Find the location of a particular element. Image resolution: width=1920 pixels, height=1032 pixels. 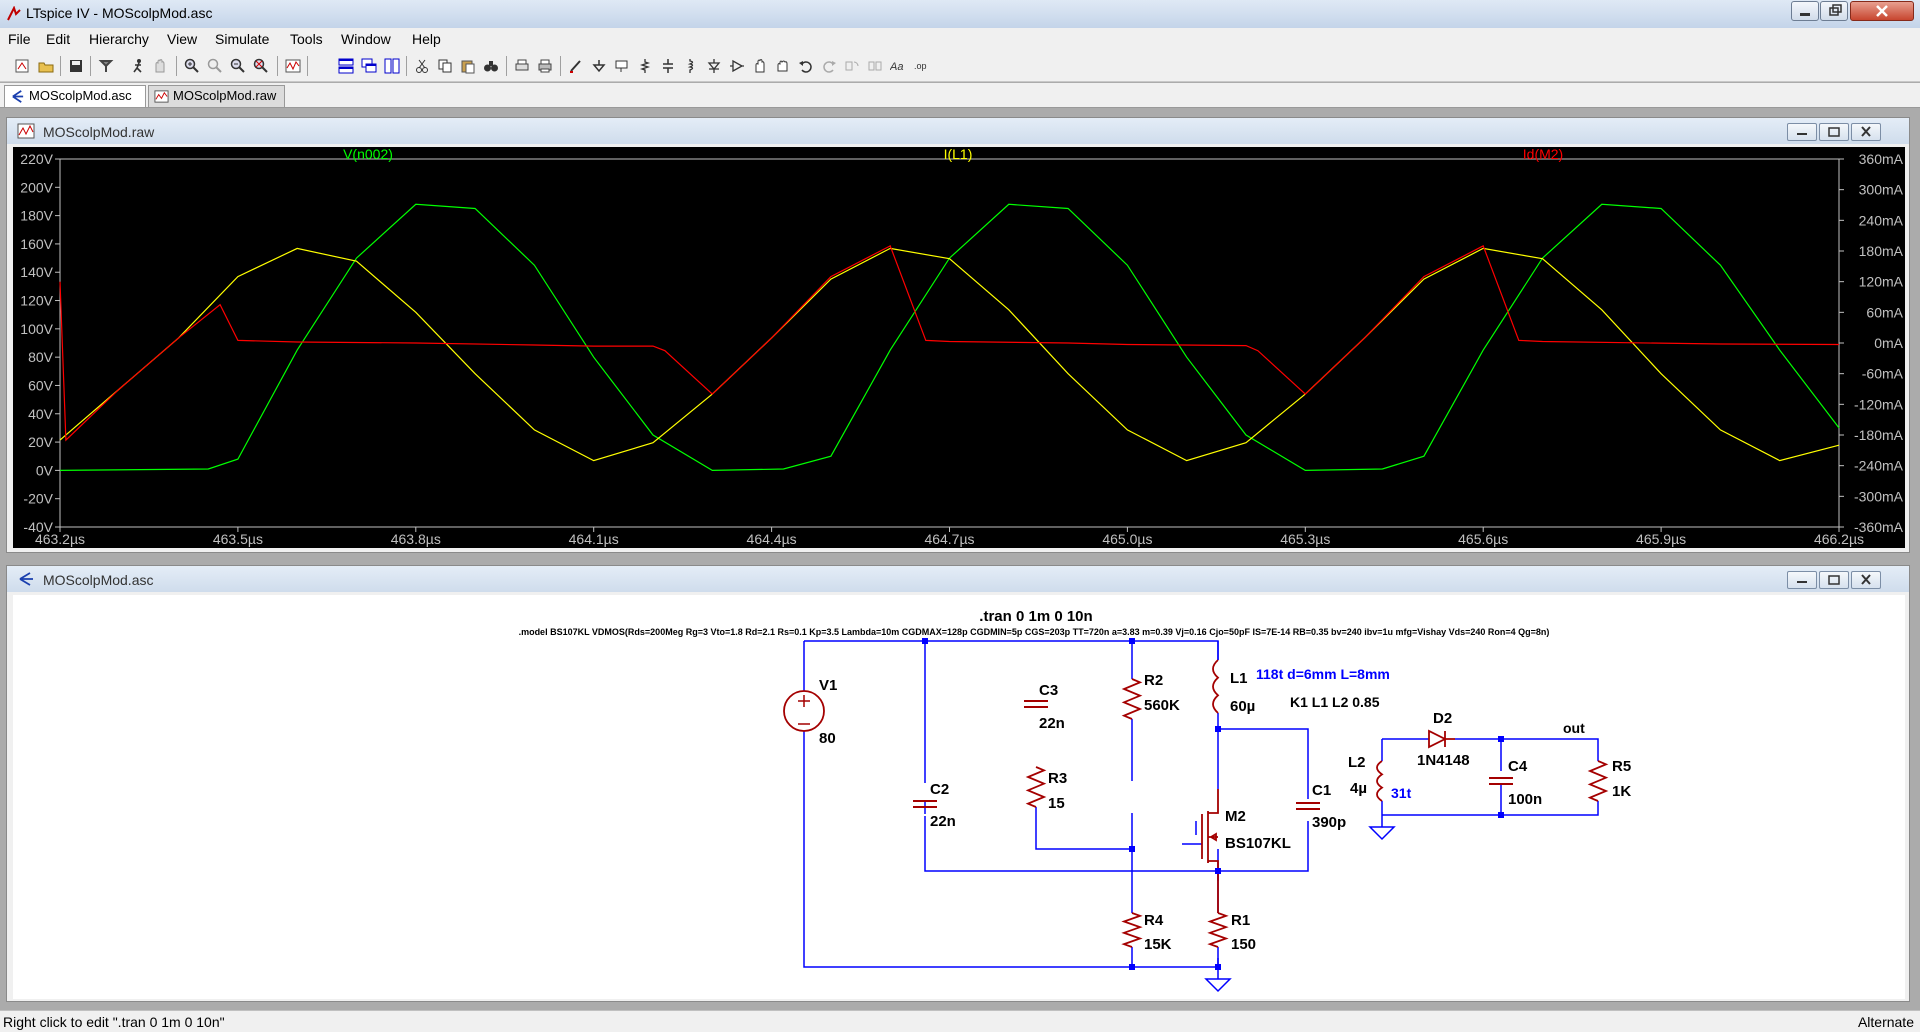

r1-name: R1 is located at coordinates (1240, 920).